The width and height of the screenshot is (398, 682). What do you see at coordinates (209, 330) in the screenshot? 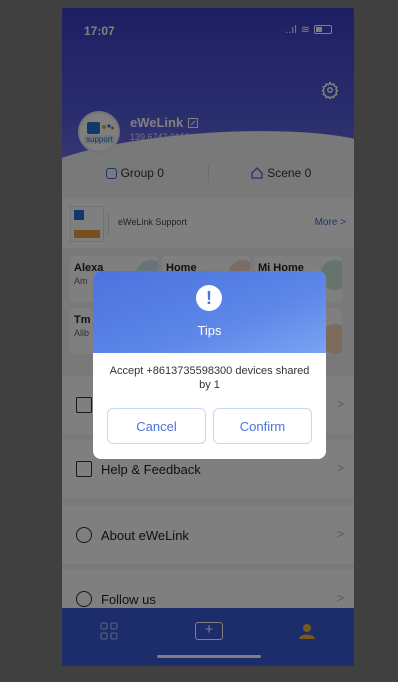
I see `dialog-title: Tips` at bounding box center [209, 330].